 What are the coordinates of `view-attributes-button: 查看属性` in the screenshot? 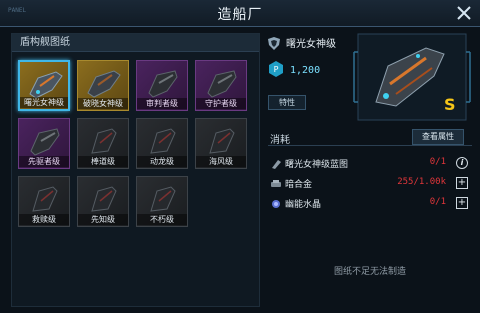 It's located at (438, 137).